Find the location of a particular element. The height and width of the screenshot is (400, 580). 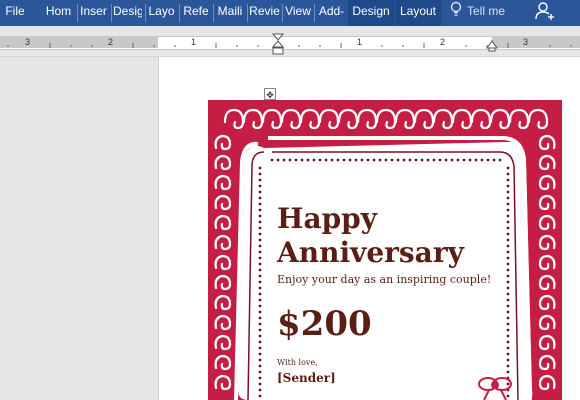

tab-layout-label: Layo is located at coordinates (161, 11).